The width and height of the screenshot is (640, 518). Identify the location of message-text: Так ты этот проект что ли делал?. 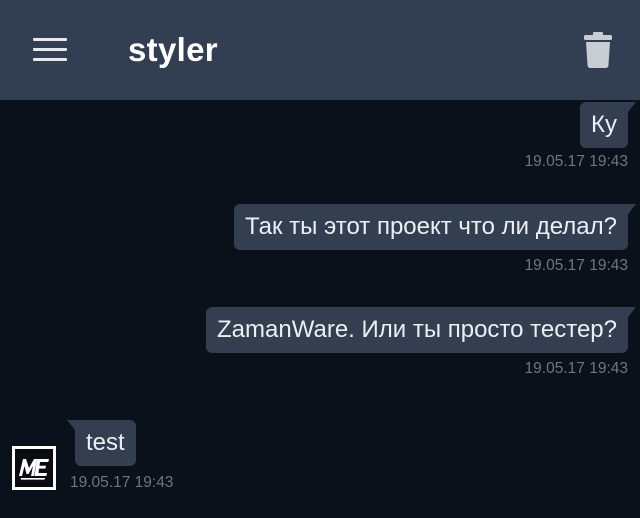
(431, 226).